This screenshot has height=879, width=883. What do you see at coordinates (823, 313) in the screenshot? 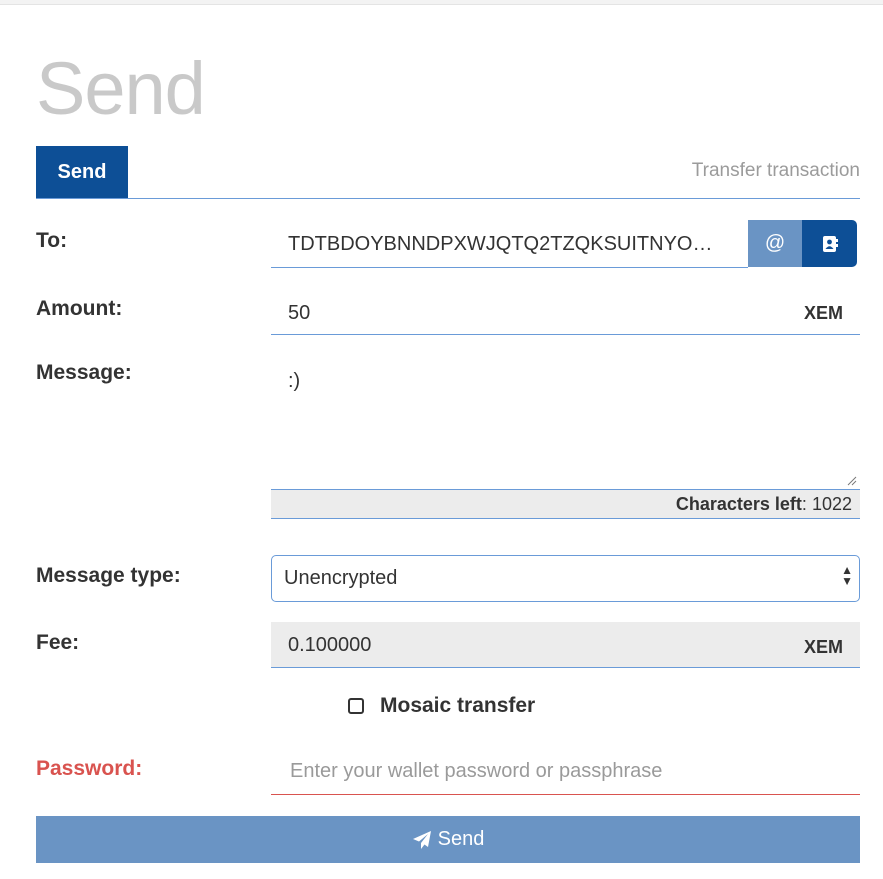
I see `amount-unit: XEM` at bounding box center [823, 313].